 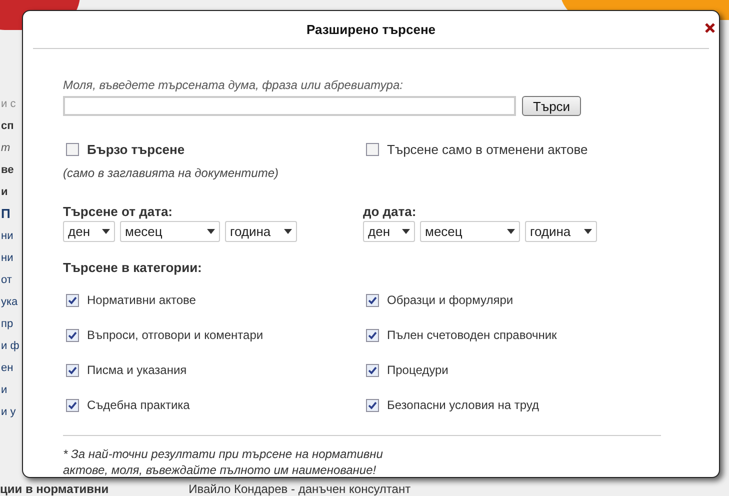 What do you see at coordinates (8, 412) in the screenshot?
I see `page-text: и у` at bounding box center [8, 412].